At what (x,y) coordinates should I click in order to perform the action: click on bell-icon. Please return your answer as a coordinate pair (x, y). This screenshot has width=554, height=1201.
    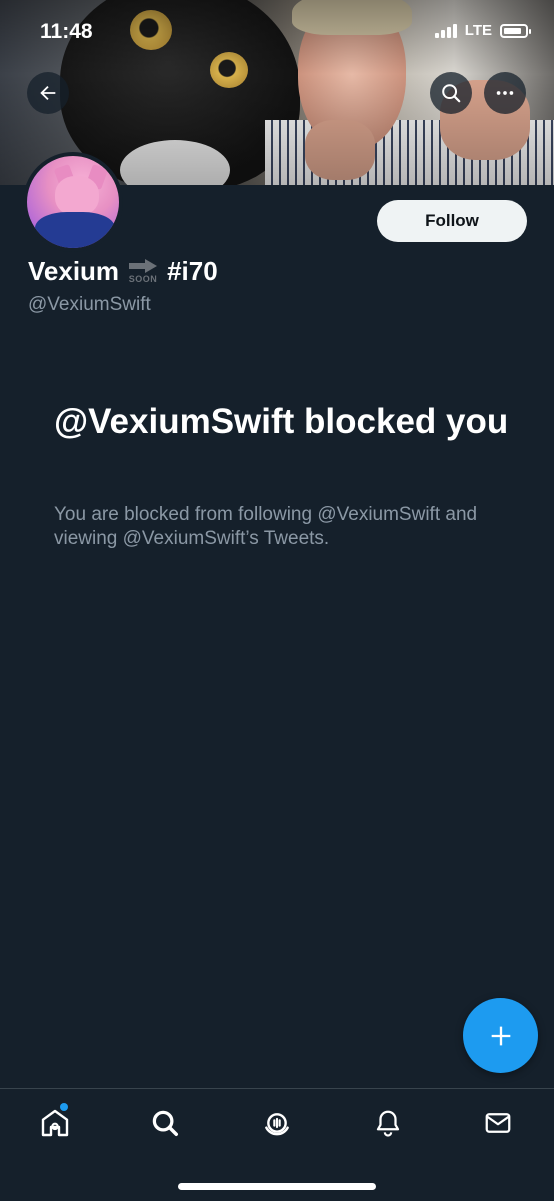
    Looking at the image, I should click on (388, 1123).